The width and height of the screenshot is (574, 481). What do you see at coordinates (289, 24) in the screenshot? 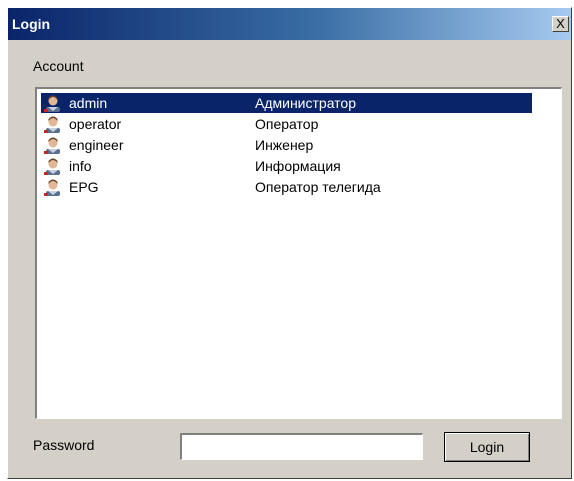
I see `title-bar: Login X` at bounding box center [289, 24].